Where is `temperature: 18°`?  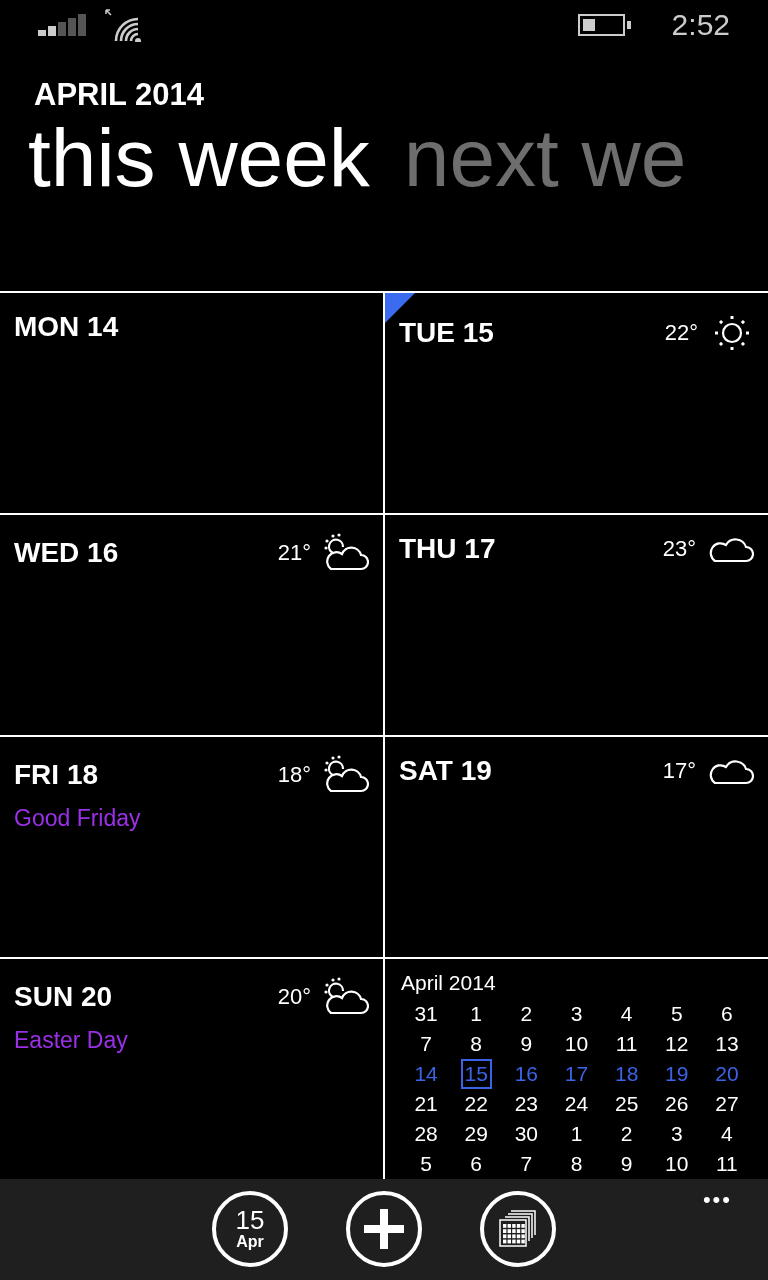 temperature: 18° is located at coordinates (294, 774).